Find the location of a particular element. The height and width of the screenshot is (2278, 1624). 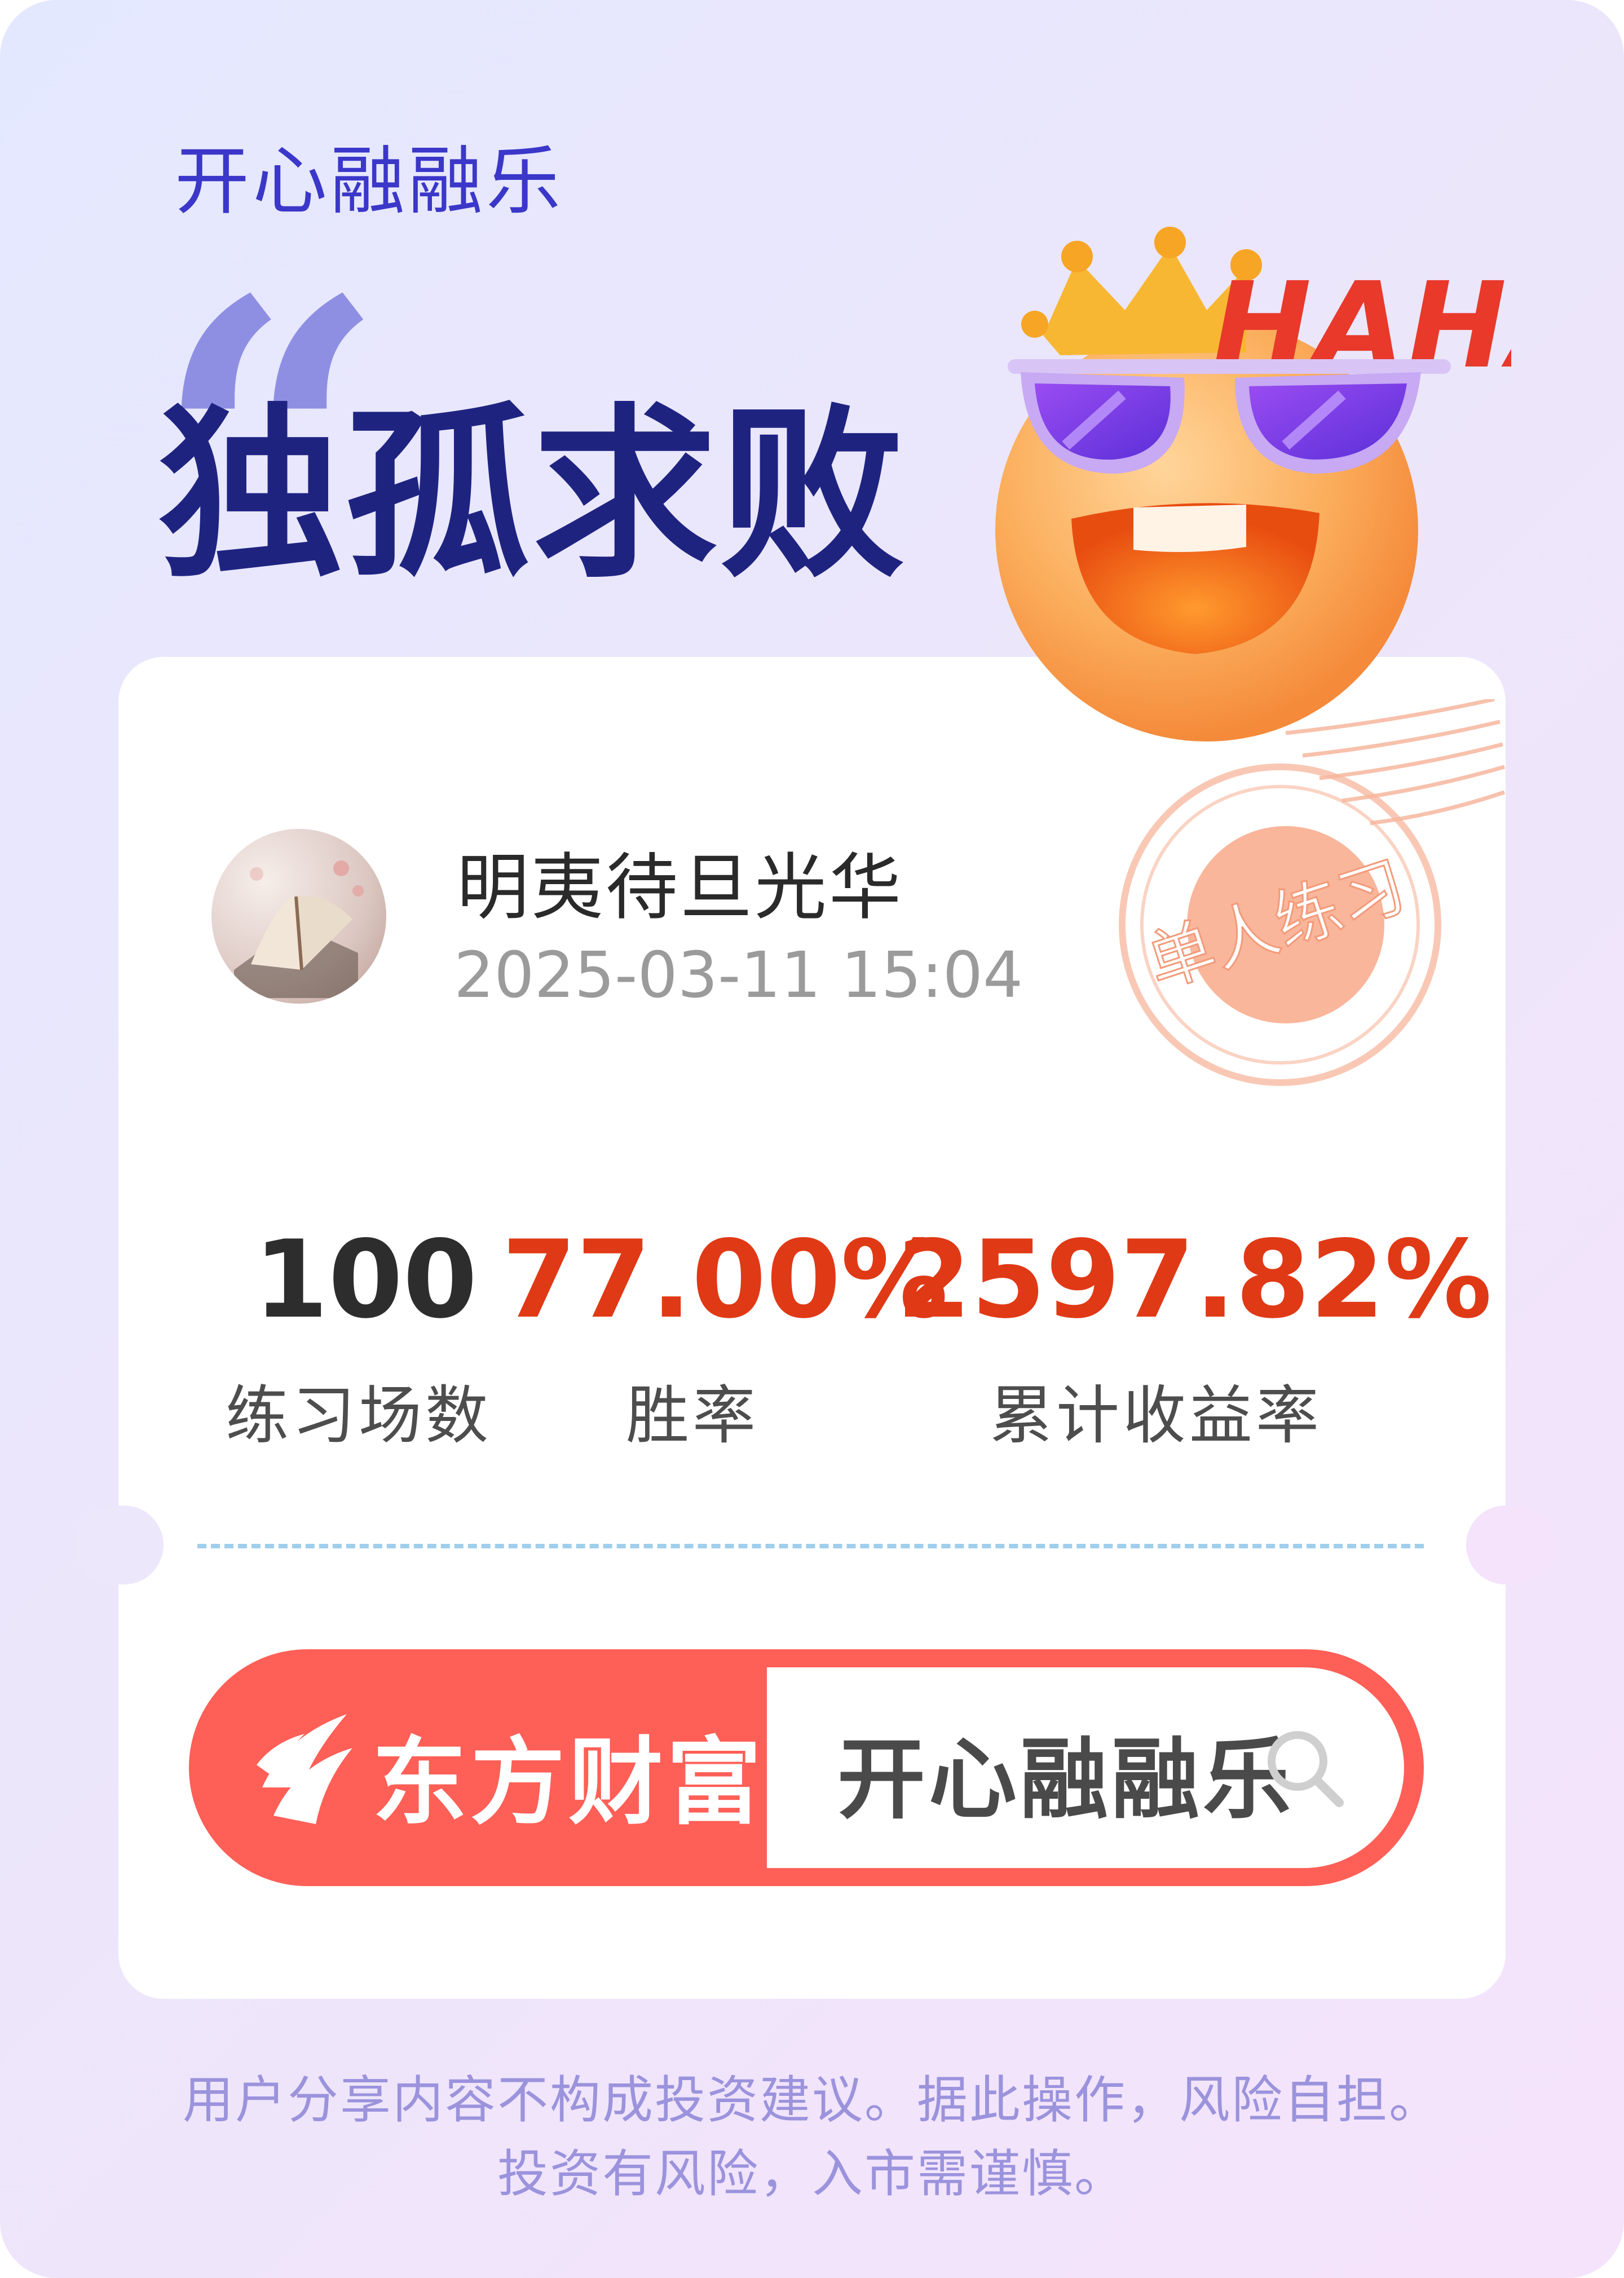

achievement-title: 独孤求败 is located at coordinates (532, 495).